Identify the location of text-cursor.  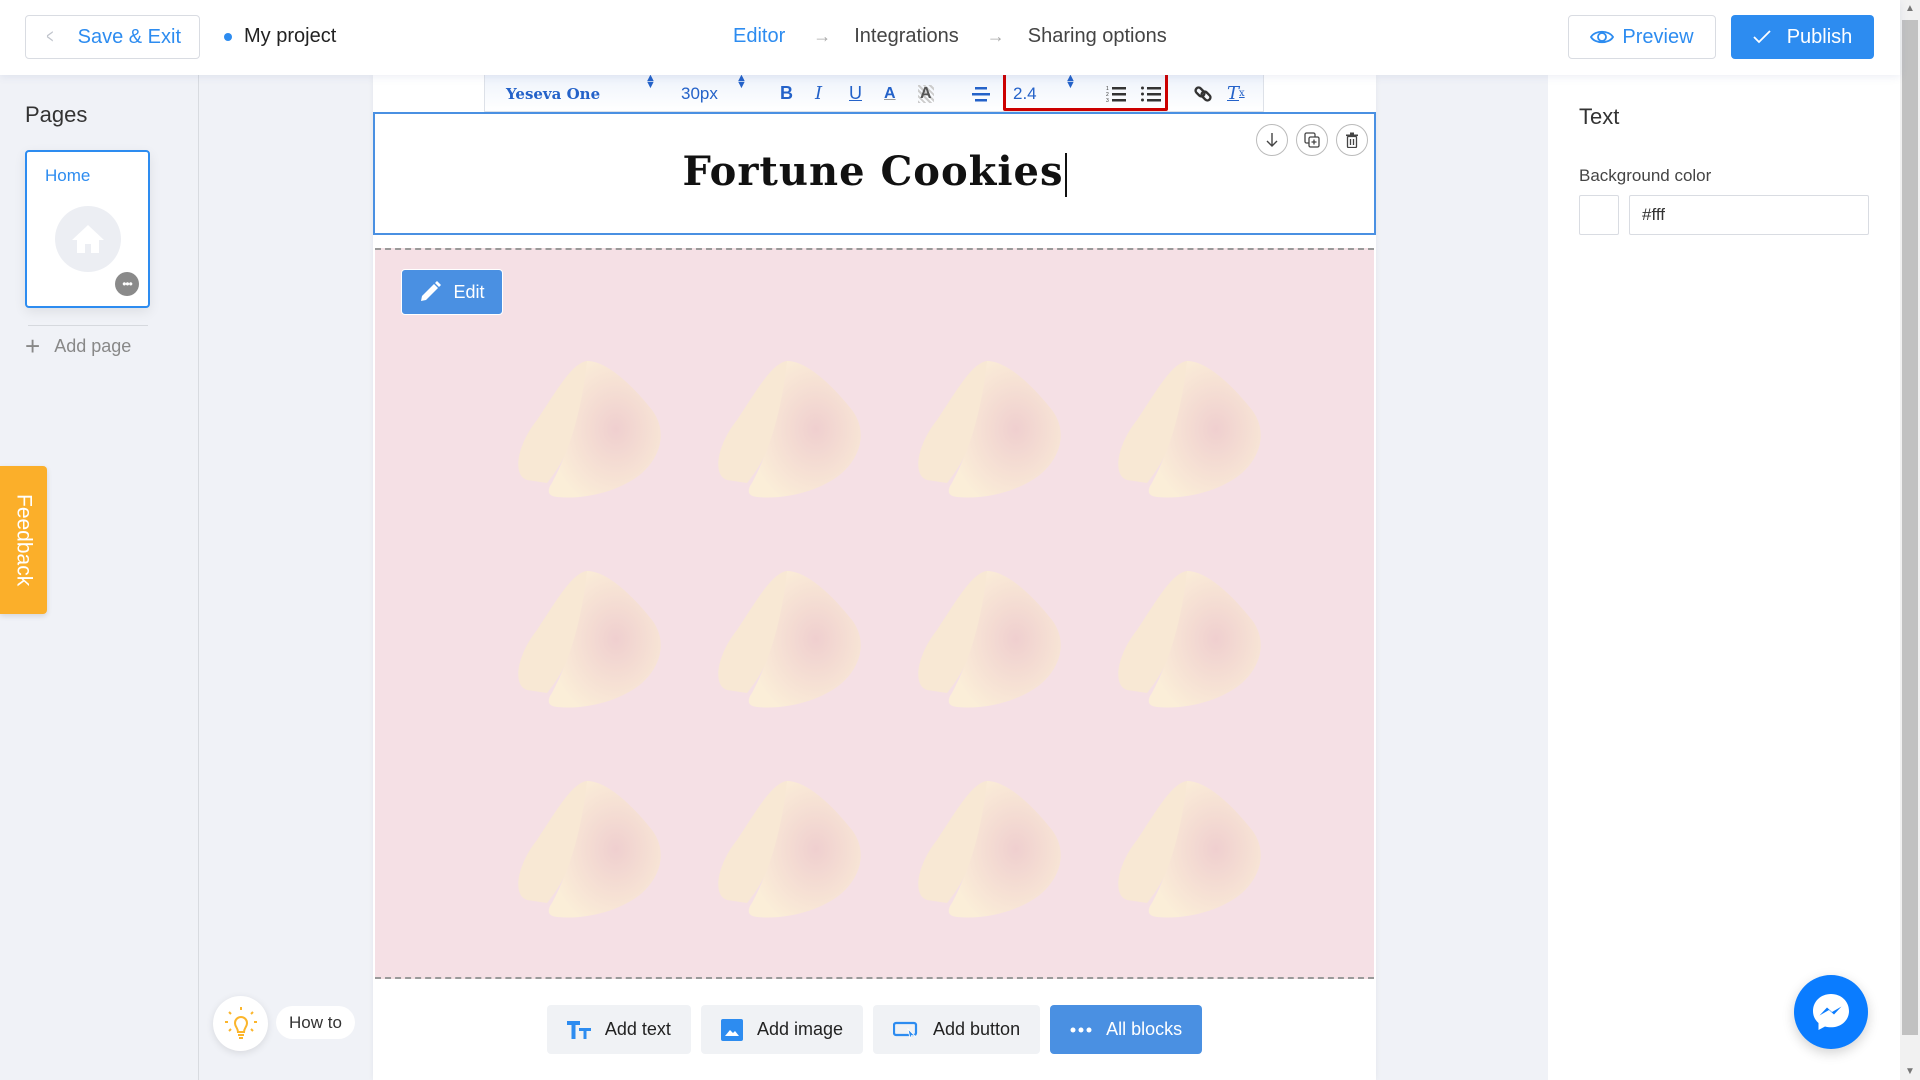
(1065, 175).